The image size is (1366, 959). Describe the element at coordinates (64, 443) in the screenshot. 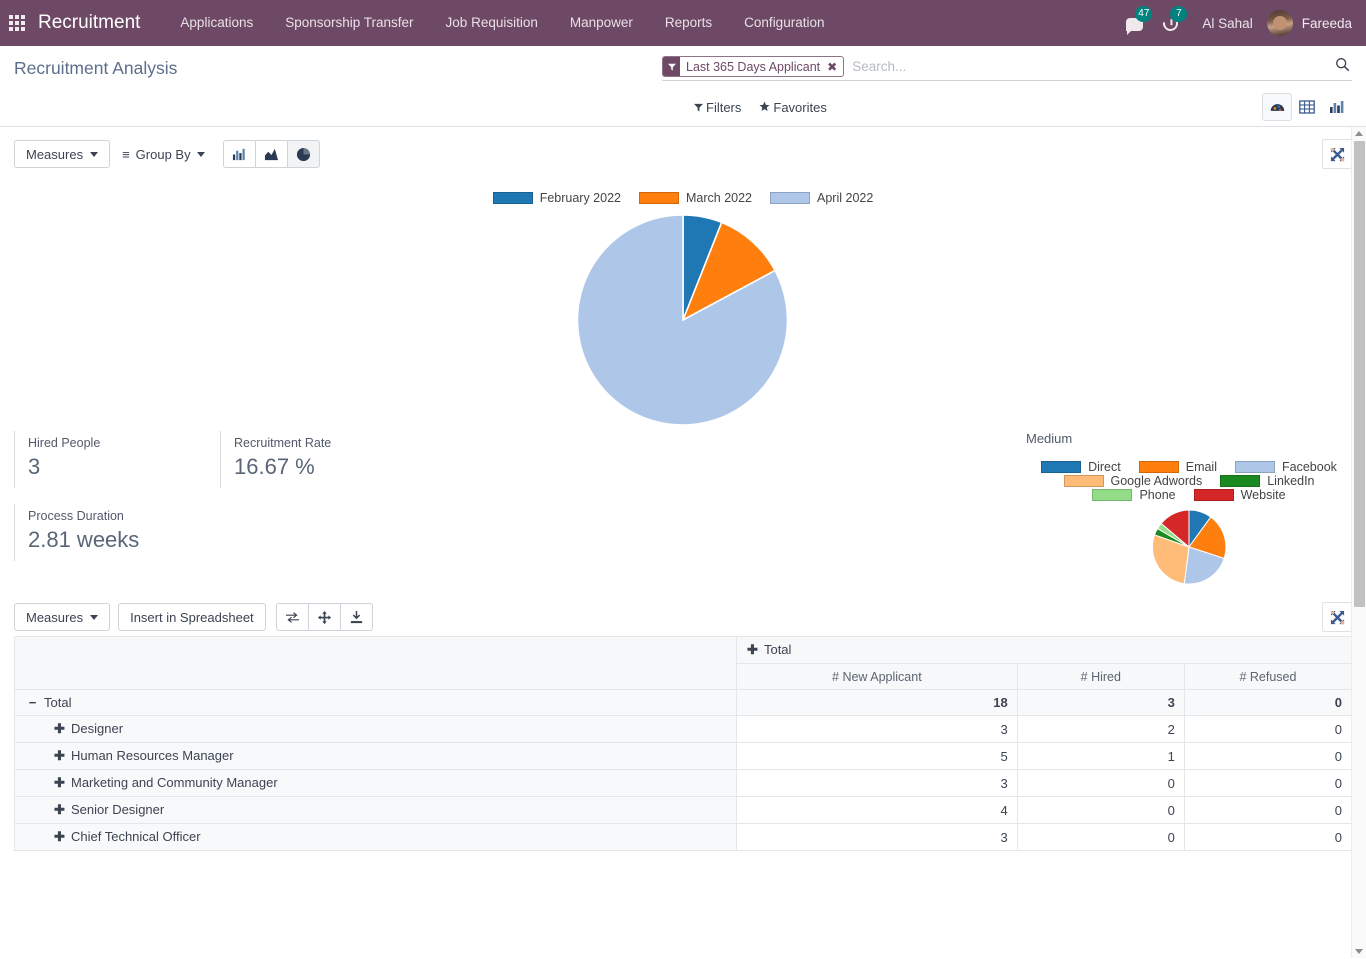

I see `kpi-label: Hired People` at that location.